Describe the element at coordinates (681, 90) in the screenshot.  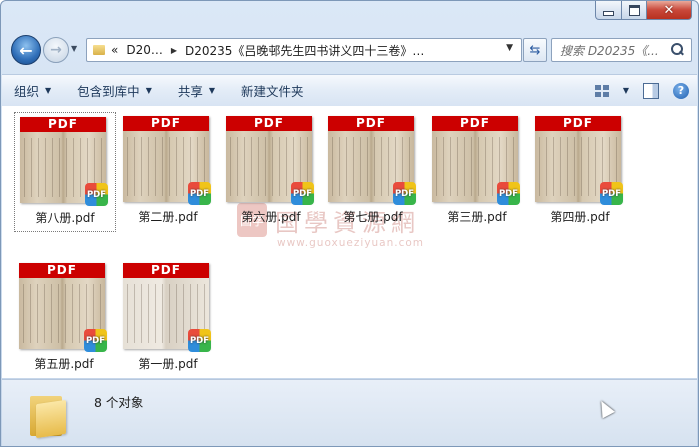
I see `help-icon: ?` at that location.